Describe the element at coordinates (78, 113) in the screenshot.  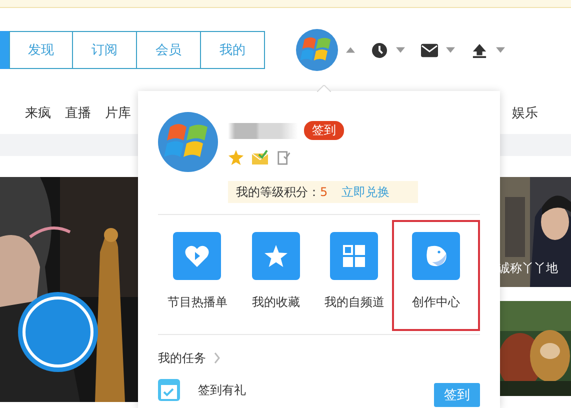
I see `category-link: 直播` at that location.